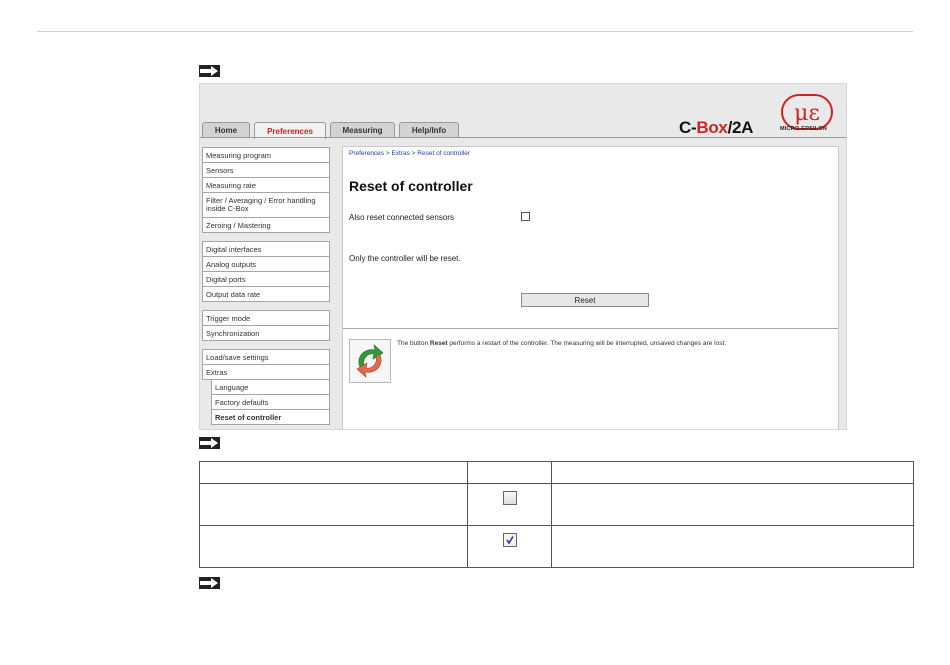 This screenshot has height=665, width=950. Describe the element at coordinates (716, 127) in the screenshot. I see `product-name: C-Box/2A` at that location.